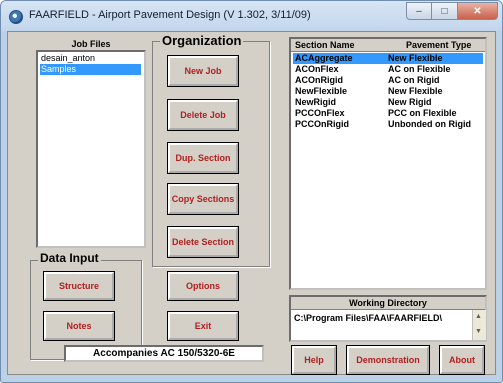 The image size is (503, 383). I want to click on pavement-type: PCC on Flexible, so click(422, 113).